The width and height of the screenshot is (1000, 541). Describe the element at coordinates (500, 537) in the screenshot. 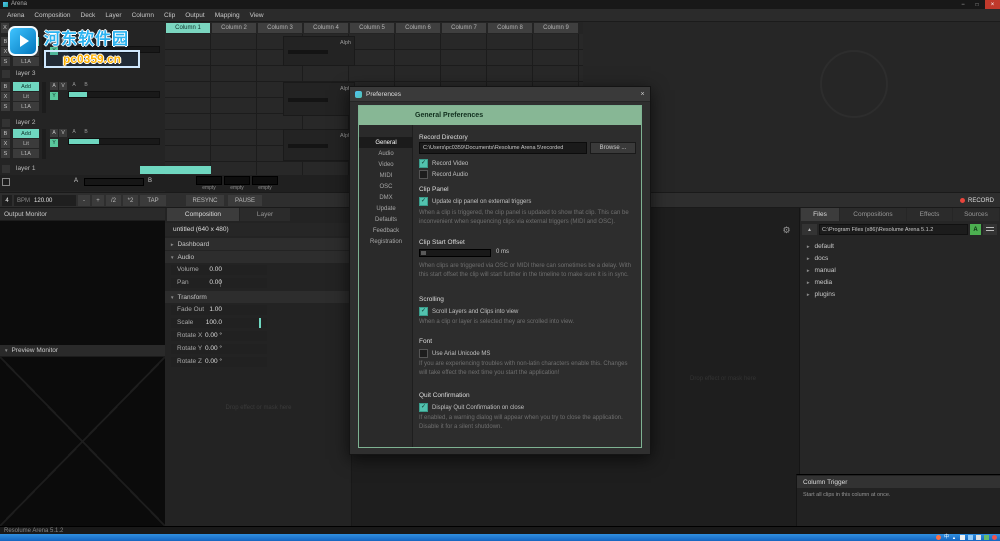

I see `windows-taskbar: 中` at that location.